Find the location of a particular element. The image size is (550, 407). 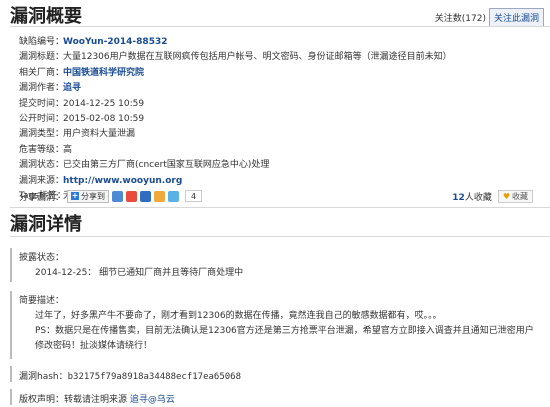

info-link: 中国铁道科学研究院 is located at coordinates (103, 73).